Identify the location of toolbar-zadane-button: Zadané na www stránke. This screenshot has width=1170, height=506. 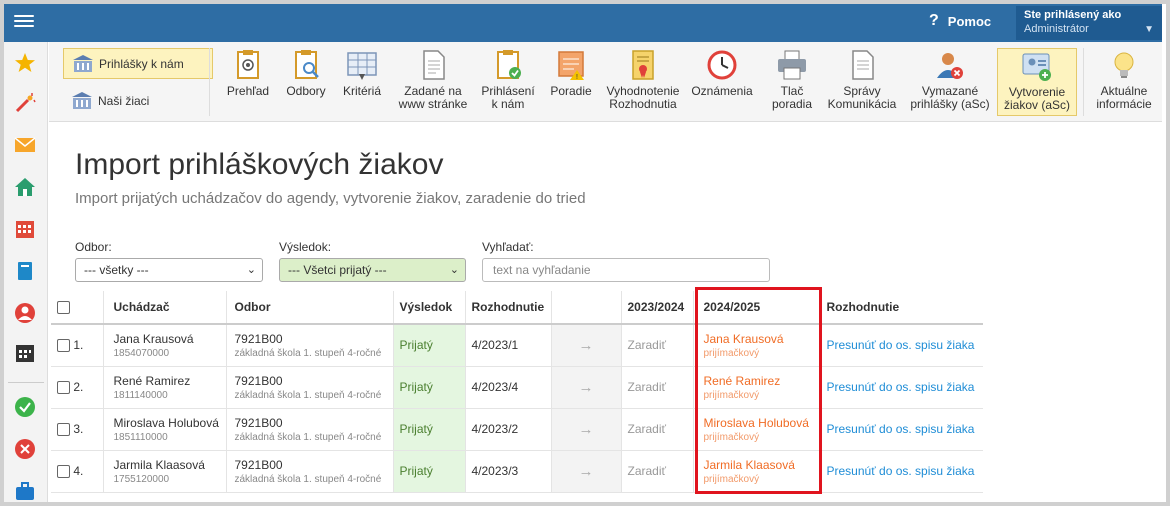
(433, 82).